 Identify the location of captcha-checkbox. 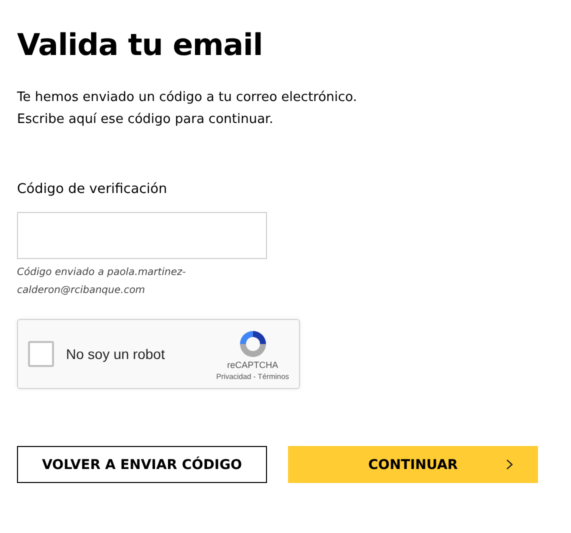
(41, 354).